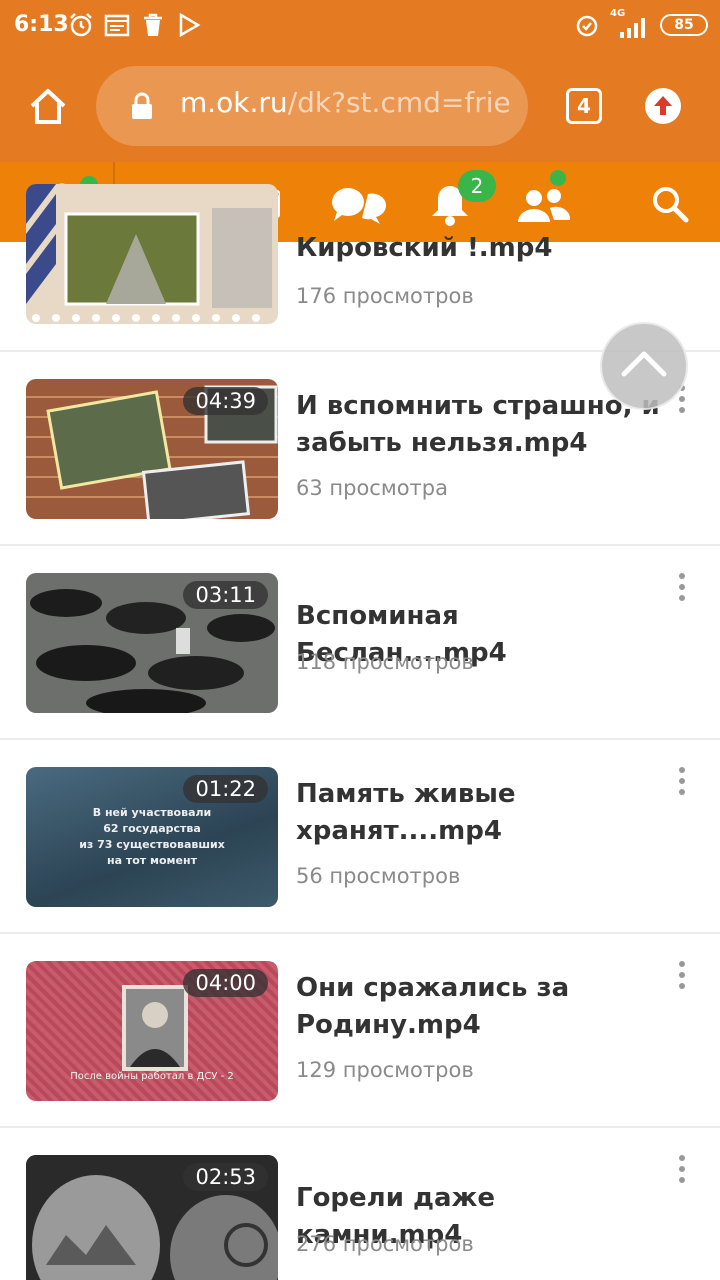  Describe the element at coordinates (684, 25) in the screenshot. I see `battery-icon: 85` at that location.